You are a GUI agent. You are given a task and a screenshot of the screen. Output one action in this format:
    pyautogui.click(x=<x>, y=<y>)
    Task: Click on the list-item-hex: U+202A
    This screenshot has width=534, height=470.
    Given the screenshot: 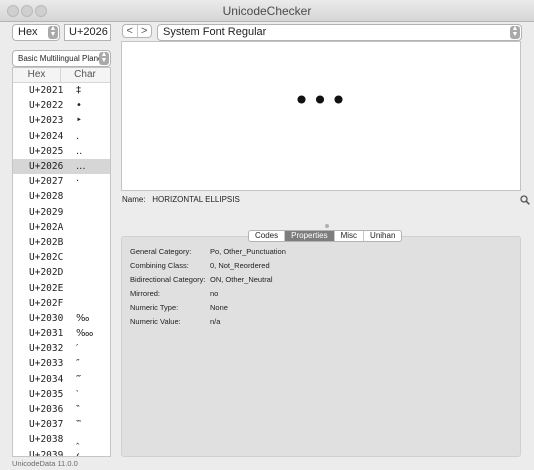 What is the action you would take?
    pyautogui.click(x=46, y=227)
    